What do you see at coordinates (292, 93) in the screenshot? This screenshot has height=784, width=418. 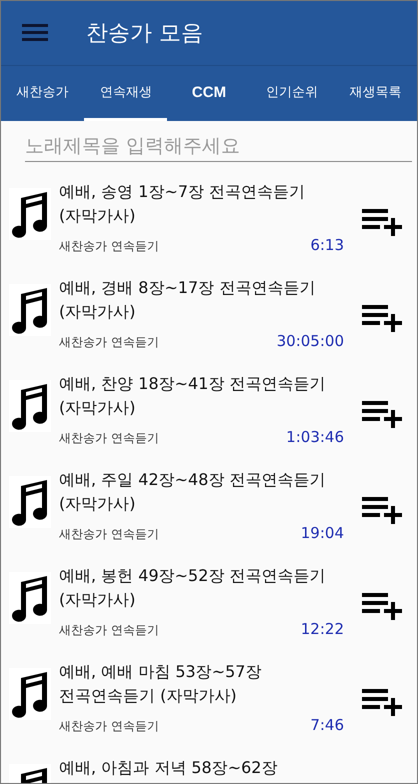 I see `tab: 인기순위` at bounding box center [292, 93].